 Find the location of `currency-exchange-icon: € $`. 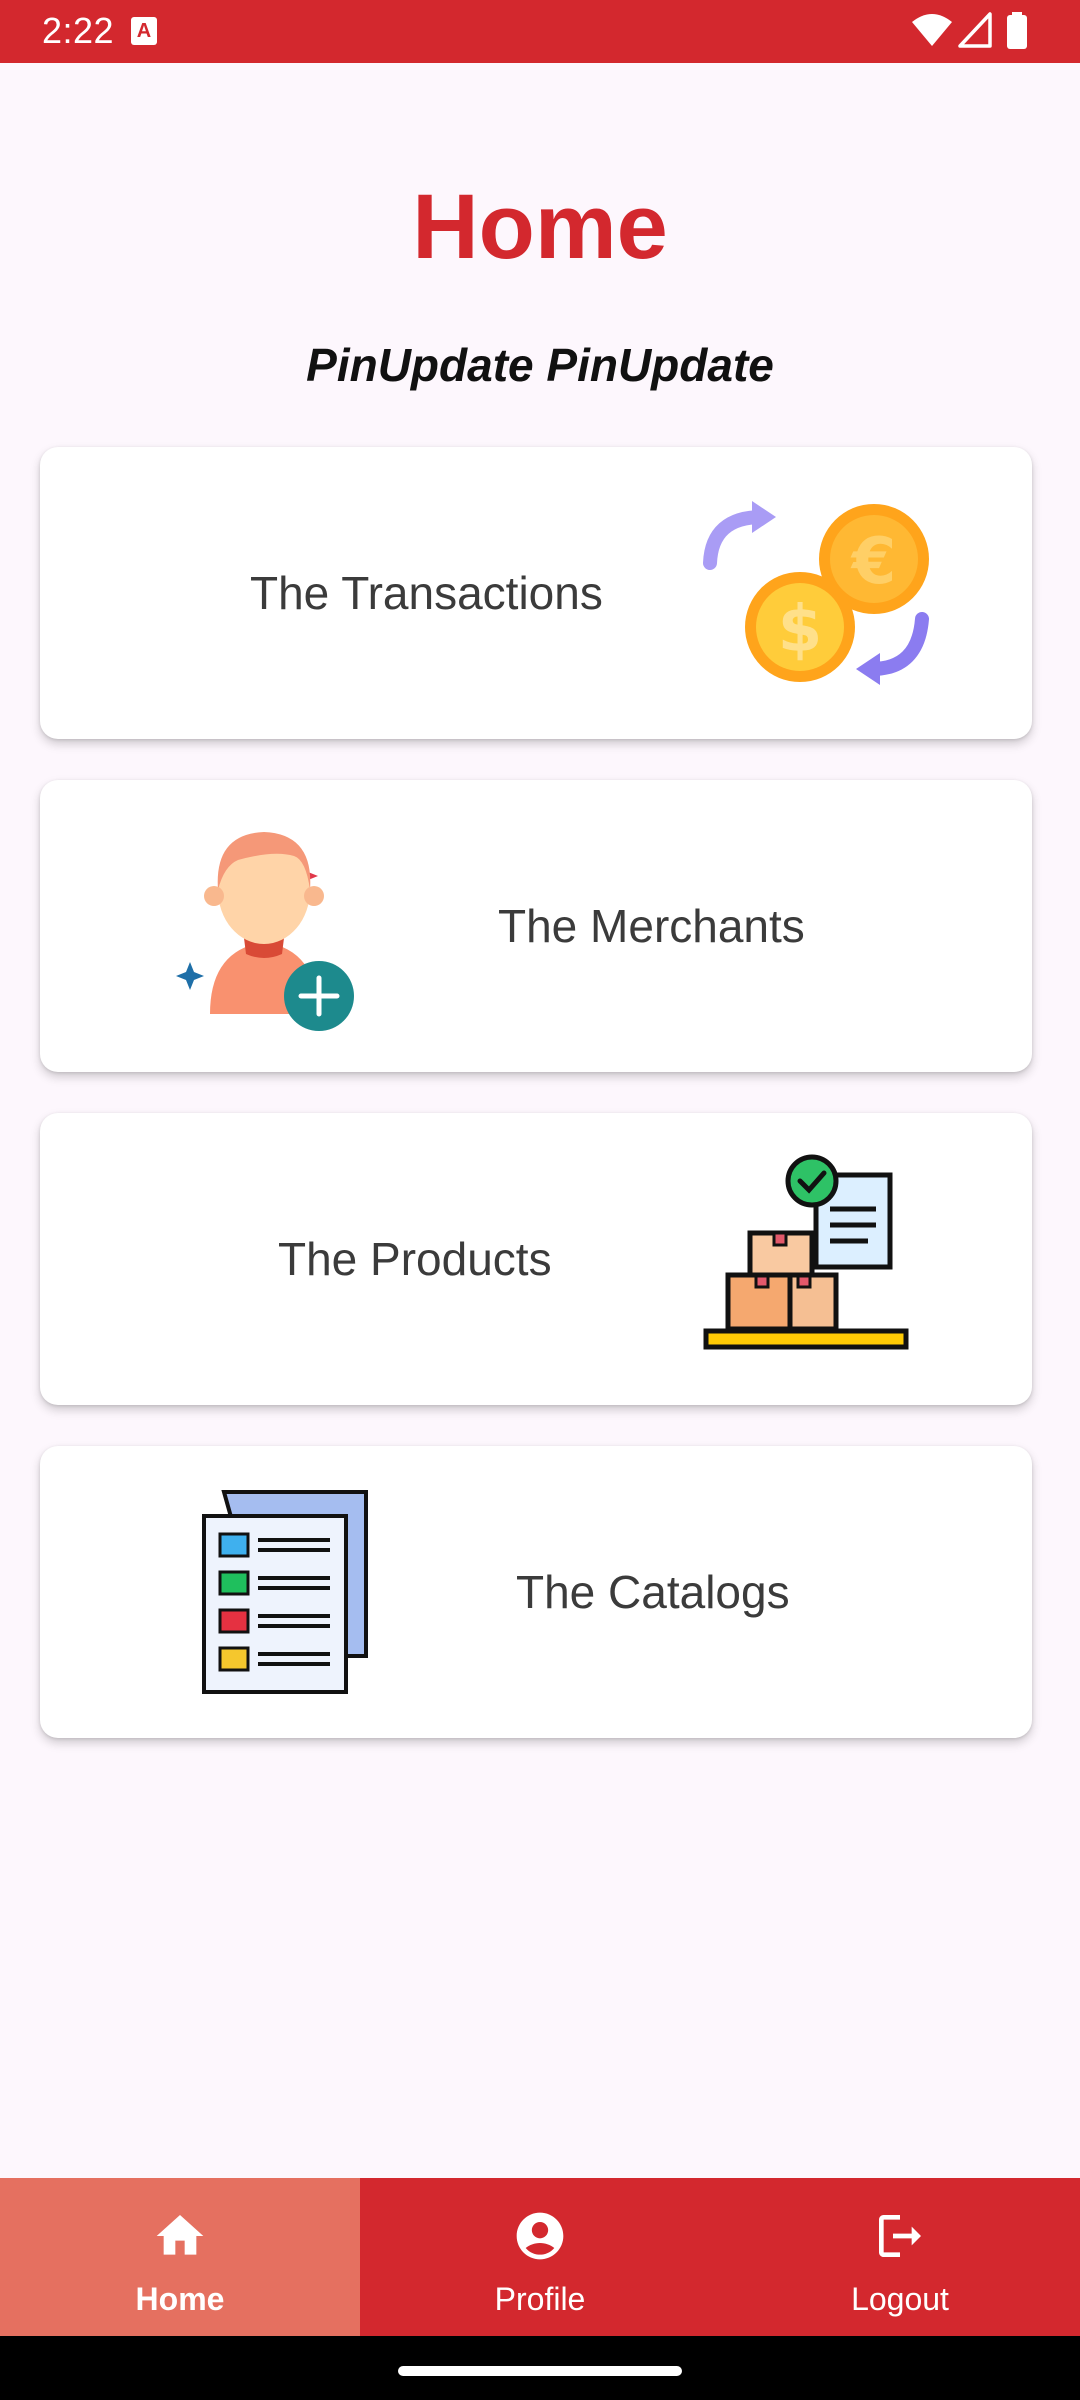

currency-exchange-icon: € $ is located at coordinates (816, 593).